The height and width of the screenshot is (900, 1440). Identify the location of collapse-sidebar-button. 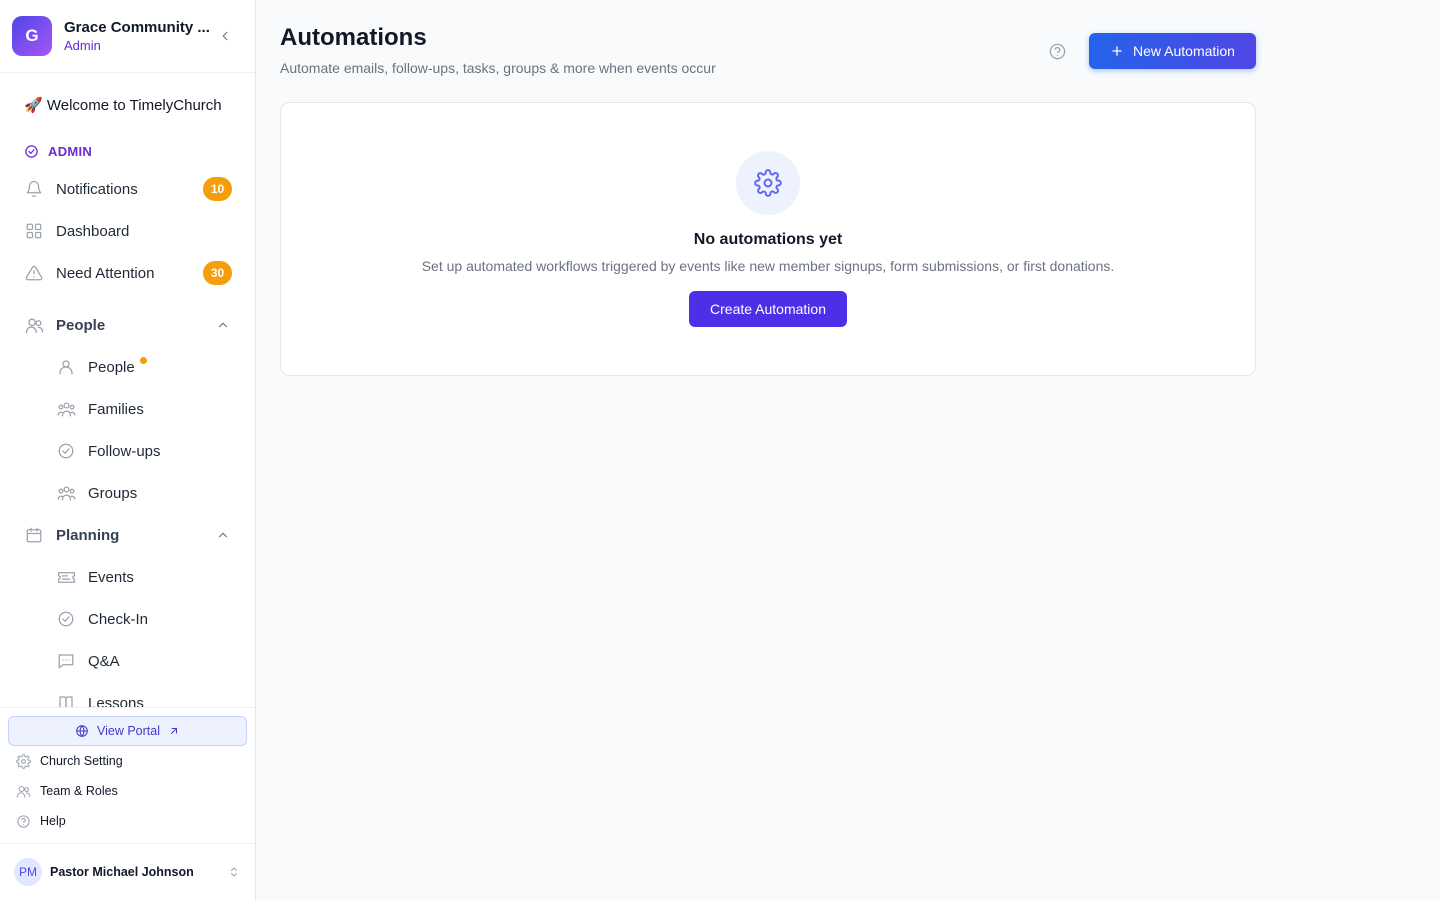
(225, 36).